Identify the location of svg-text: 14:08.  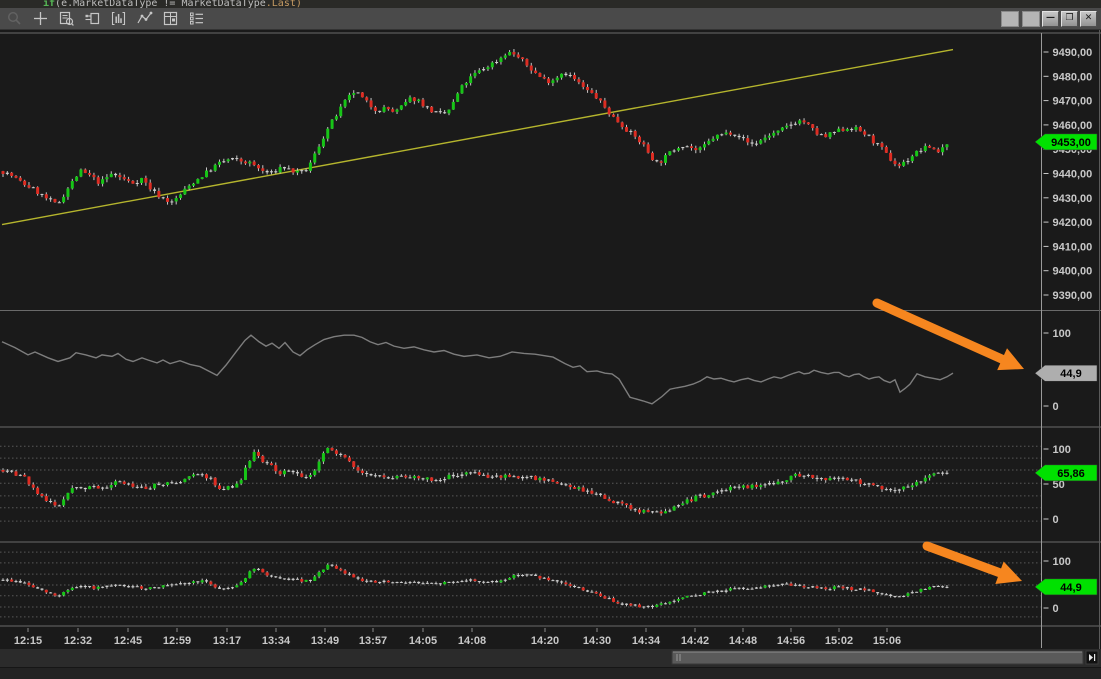
(472, 641).